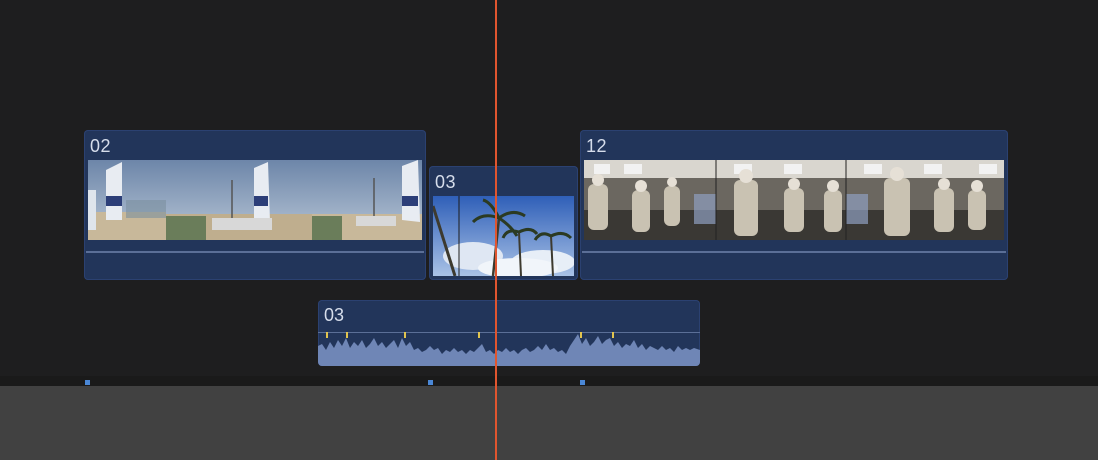 The height and width of the screenshot is (460, 1098). Describe the element at coordinates (496, 230) in the screenshot. I see `playhead` at that location.